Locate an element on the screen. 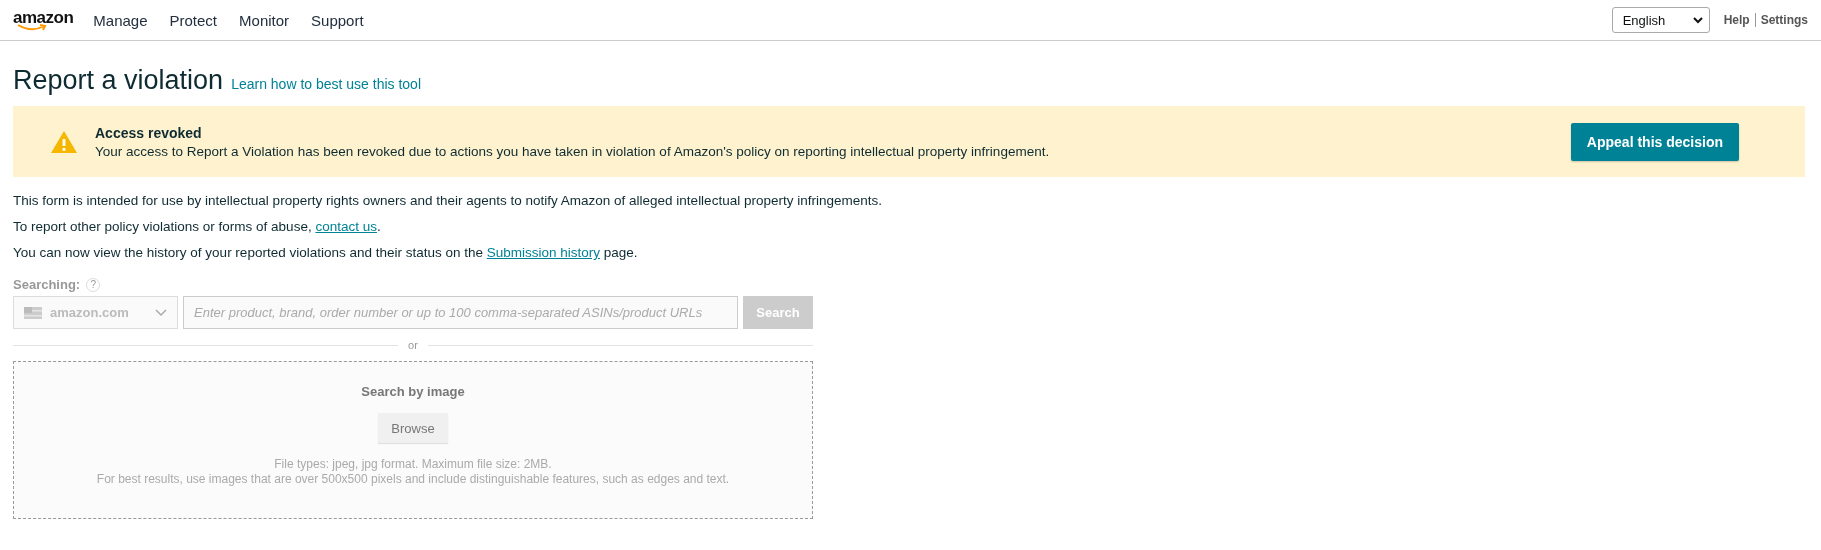 This screenshot has width=1821, height=550. appeal-button: Appeal this decision is located at coordinates (1654, 141).